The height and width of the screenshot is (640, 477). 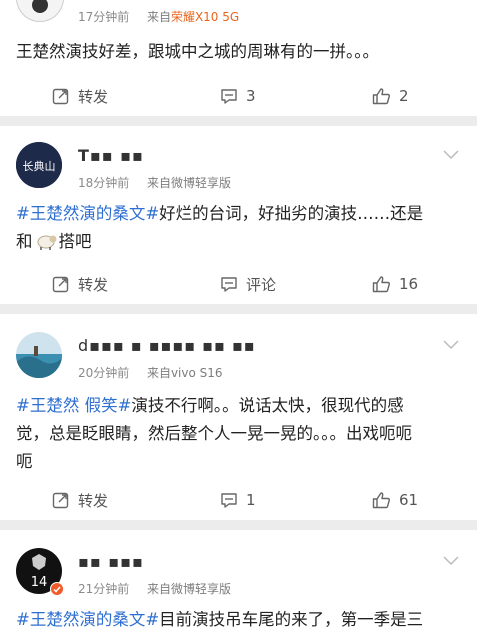 I want to click on like-count: 2, so click(x=404, y=96).